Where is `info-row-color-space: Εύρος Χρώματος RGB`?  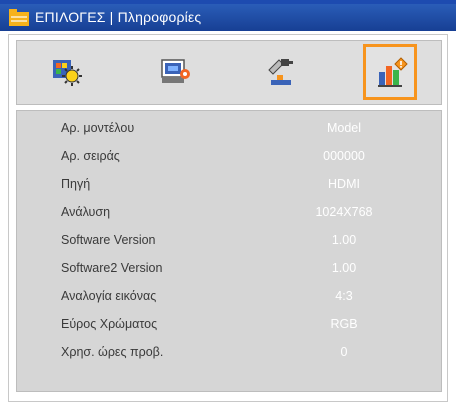
info-row-color-space: Εύρος Χρώματος RGB is located at coordinates (229, 325).